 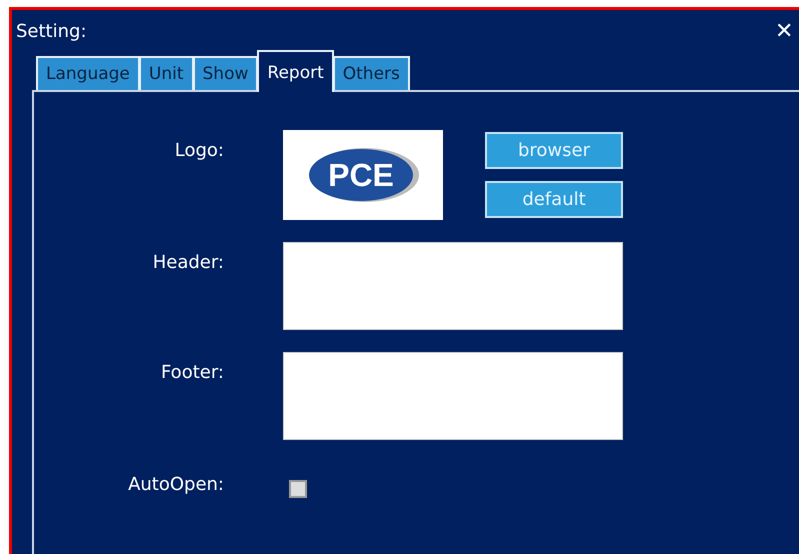 What do you see at coordinates (298, 489) in the screenshot?
I see `autoopen-checkbox` at bounding box center [298, 489].